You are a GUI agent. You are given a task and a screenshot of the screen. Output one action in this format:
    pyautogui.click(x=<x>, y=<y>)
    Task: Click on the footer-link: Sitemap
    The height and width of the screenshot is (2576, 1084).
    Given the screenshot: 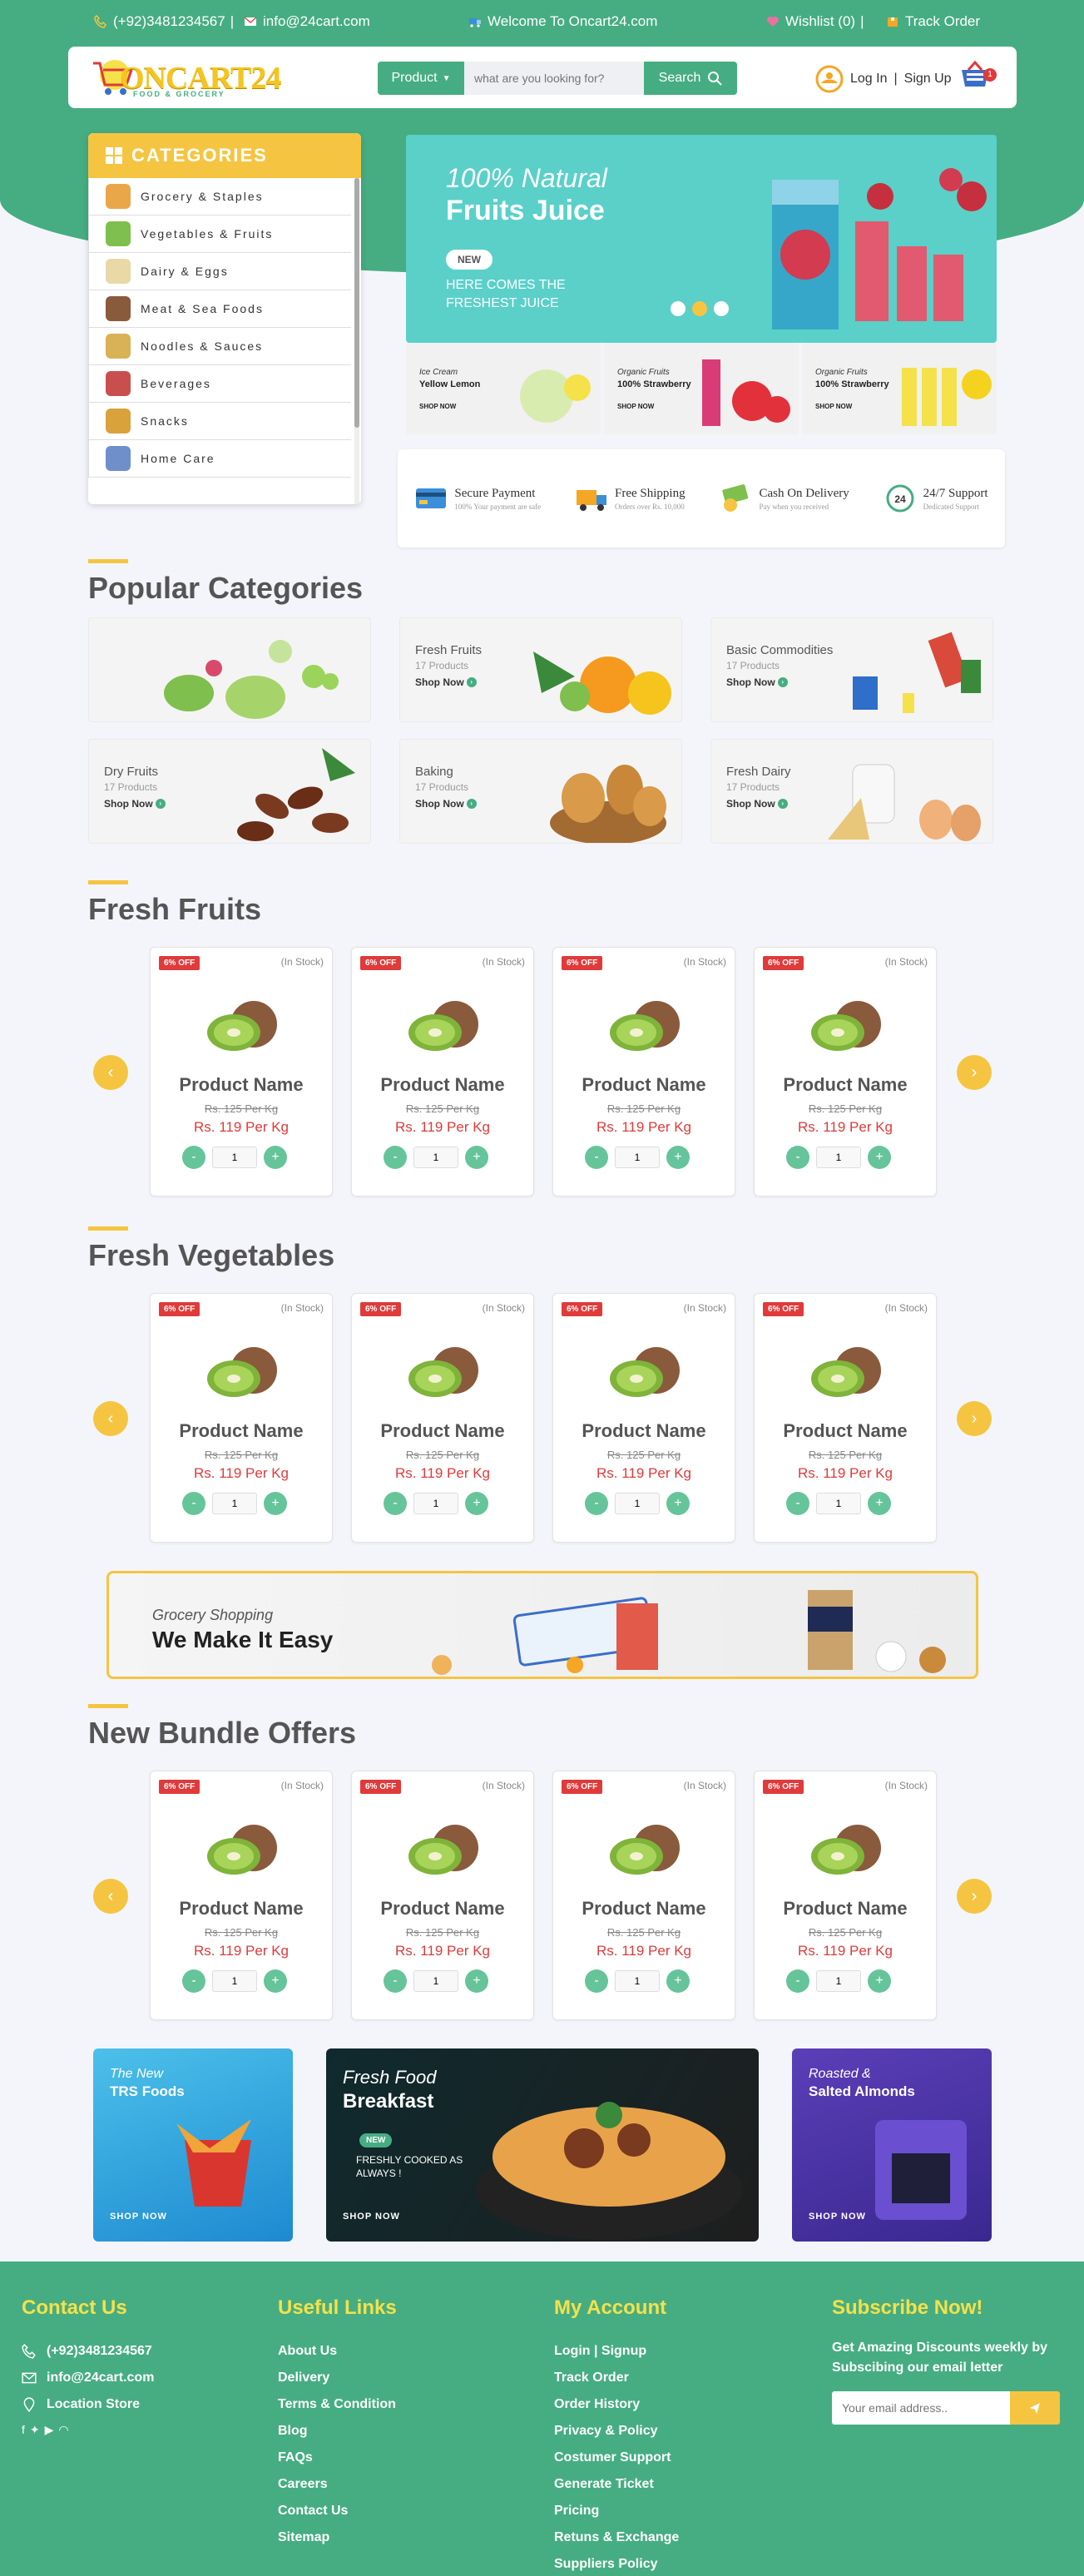 What is the action you would take?
    pyautogui.click(x=337, y=2537)
    